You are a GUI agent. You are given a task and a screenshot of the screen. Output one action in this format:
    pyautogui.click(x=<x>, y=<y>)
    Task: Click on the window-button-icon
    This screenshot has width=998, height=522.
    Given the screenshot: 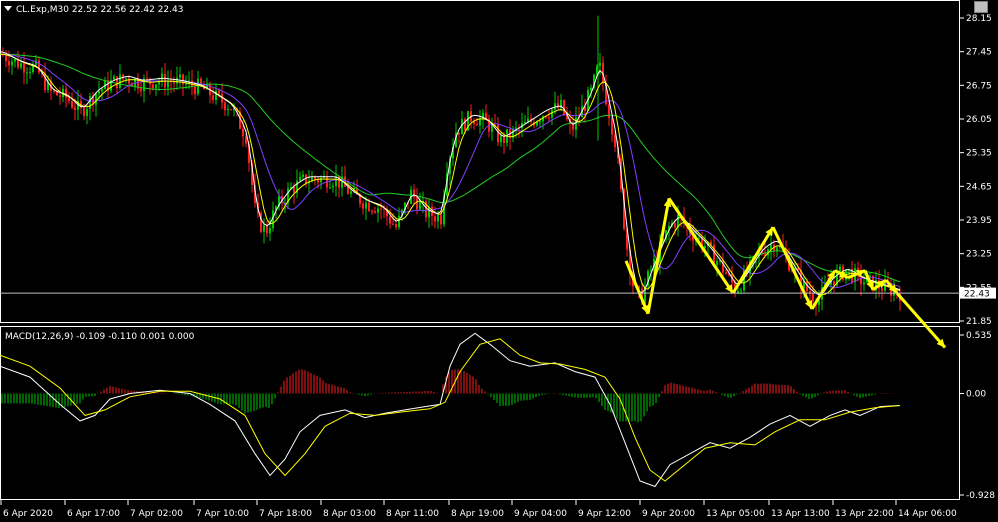 What is the action you would take?
    pyautogui.click(x=981, y=7)
    